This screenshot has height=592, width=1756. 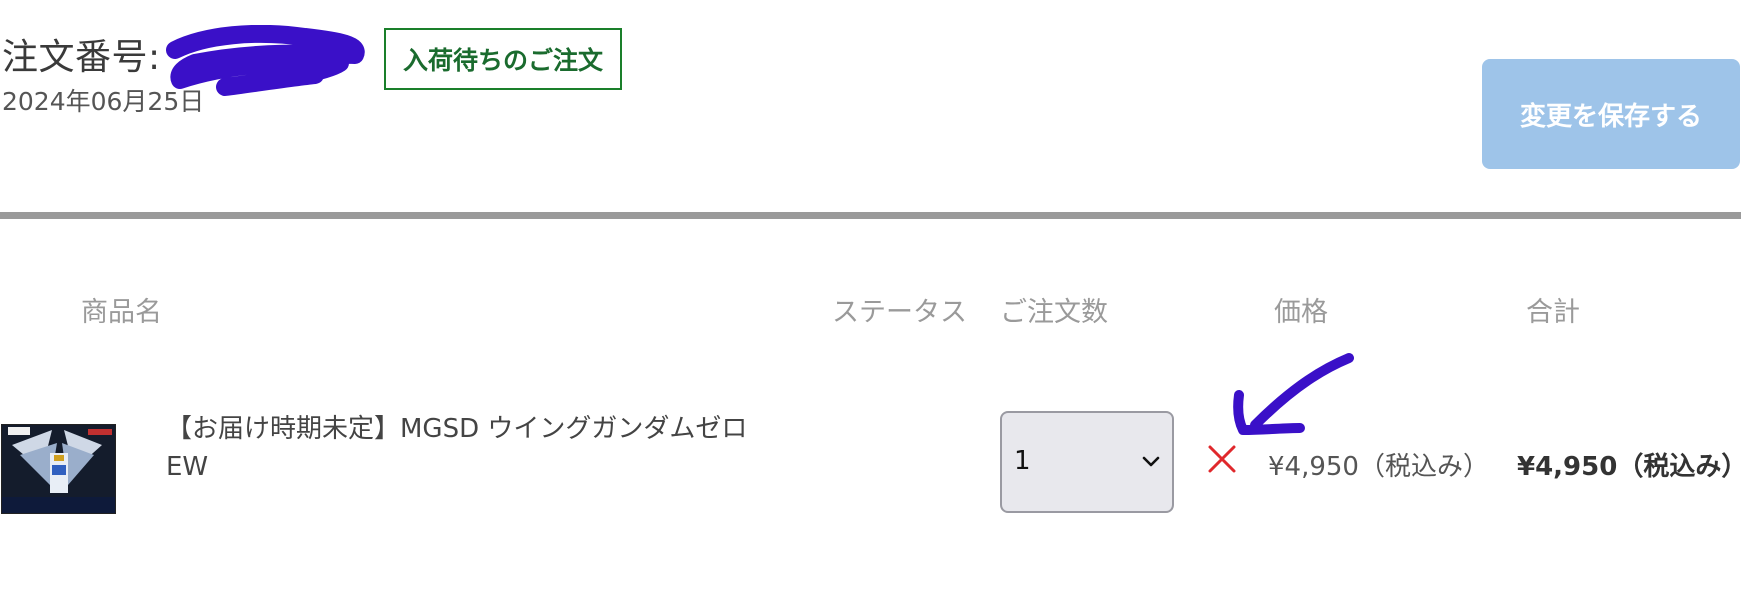 What do you see at coordinates (1378, 467) in the screenshot?
I see `unit-price: ¥4,950（税込み）` at bounding box center [1378, 467].